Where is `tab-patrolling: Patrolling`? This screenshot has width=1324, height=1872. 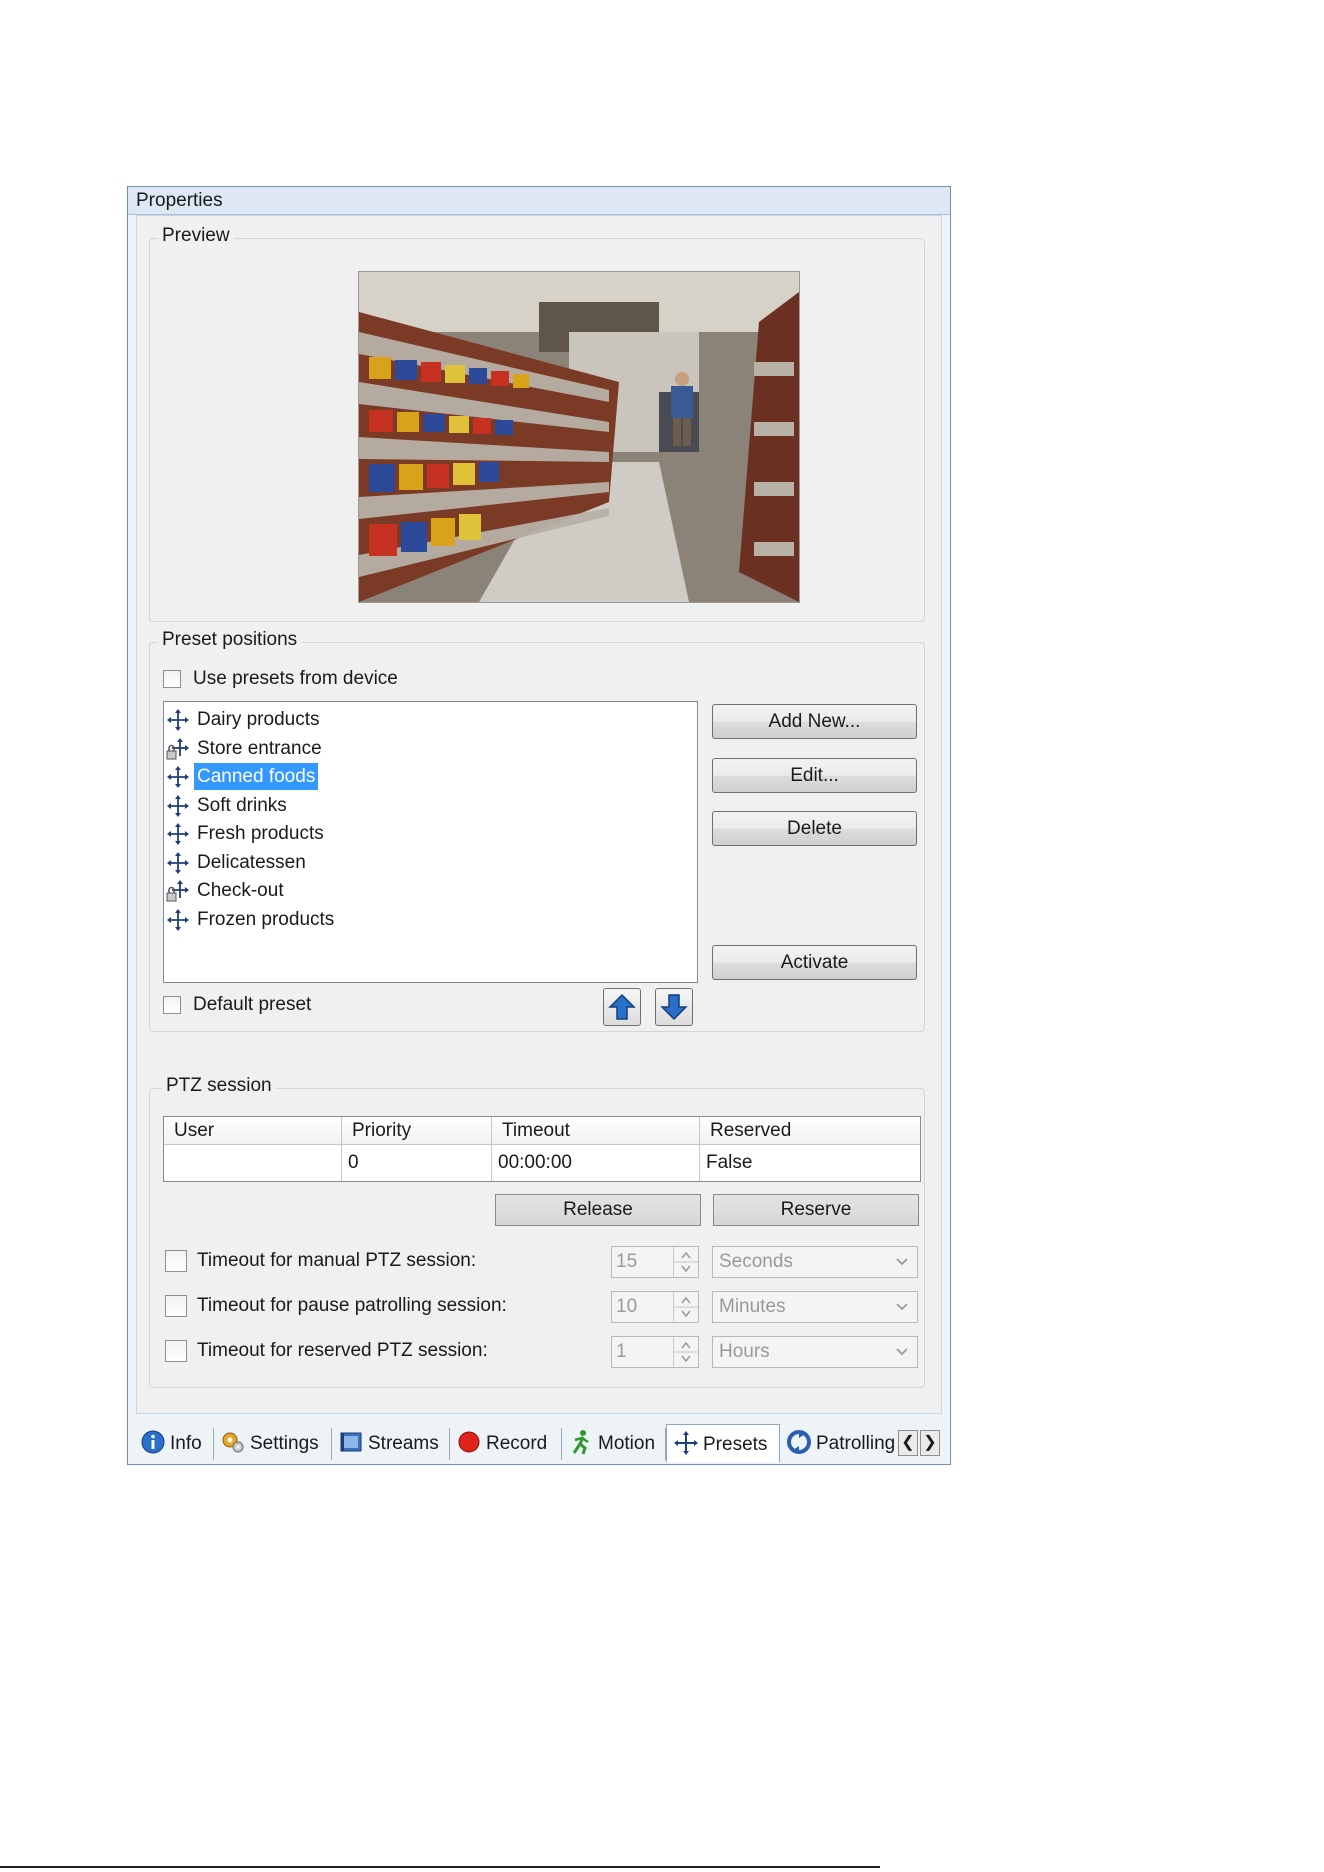 tab-patrolling: Patrolling is located at coordinates (839, 1444).